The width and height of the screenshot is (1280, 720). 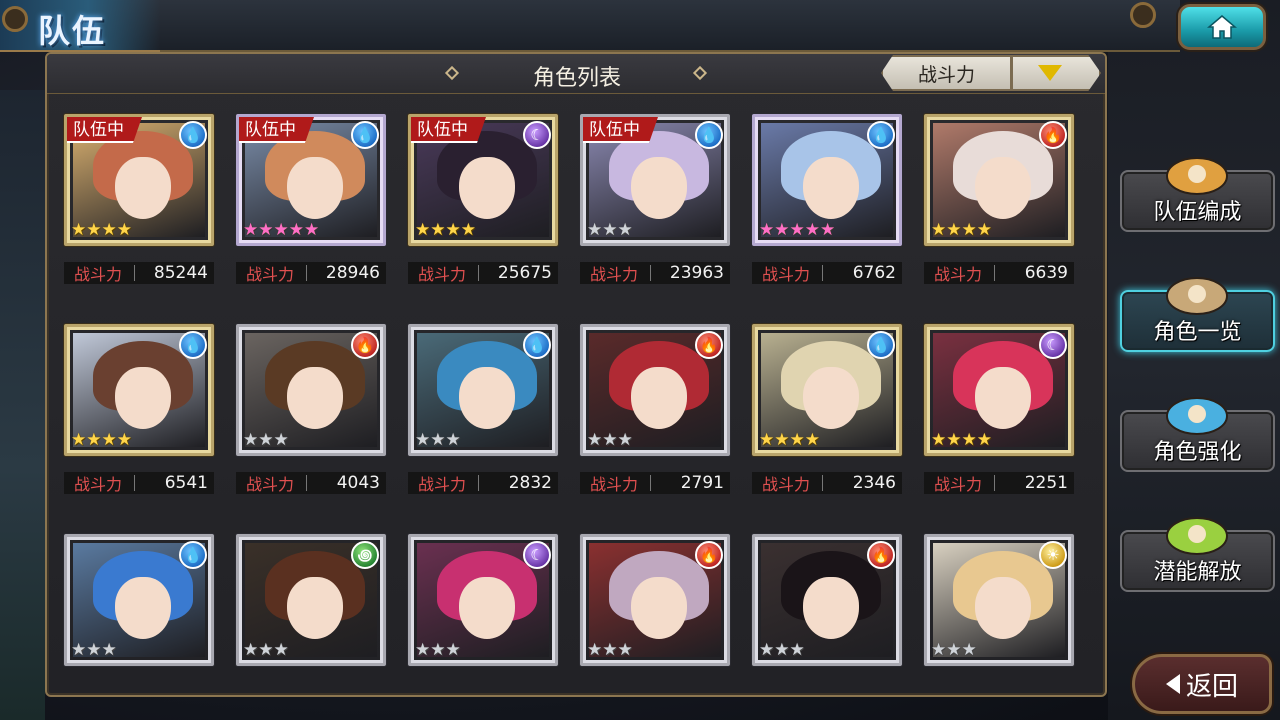 I want to click on side-menu-label: 队伍编成, so click(x=1197, y=212).